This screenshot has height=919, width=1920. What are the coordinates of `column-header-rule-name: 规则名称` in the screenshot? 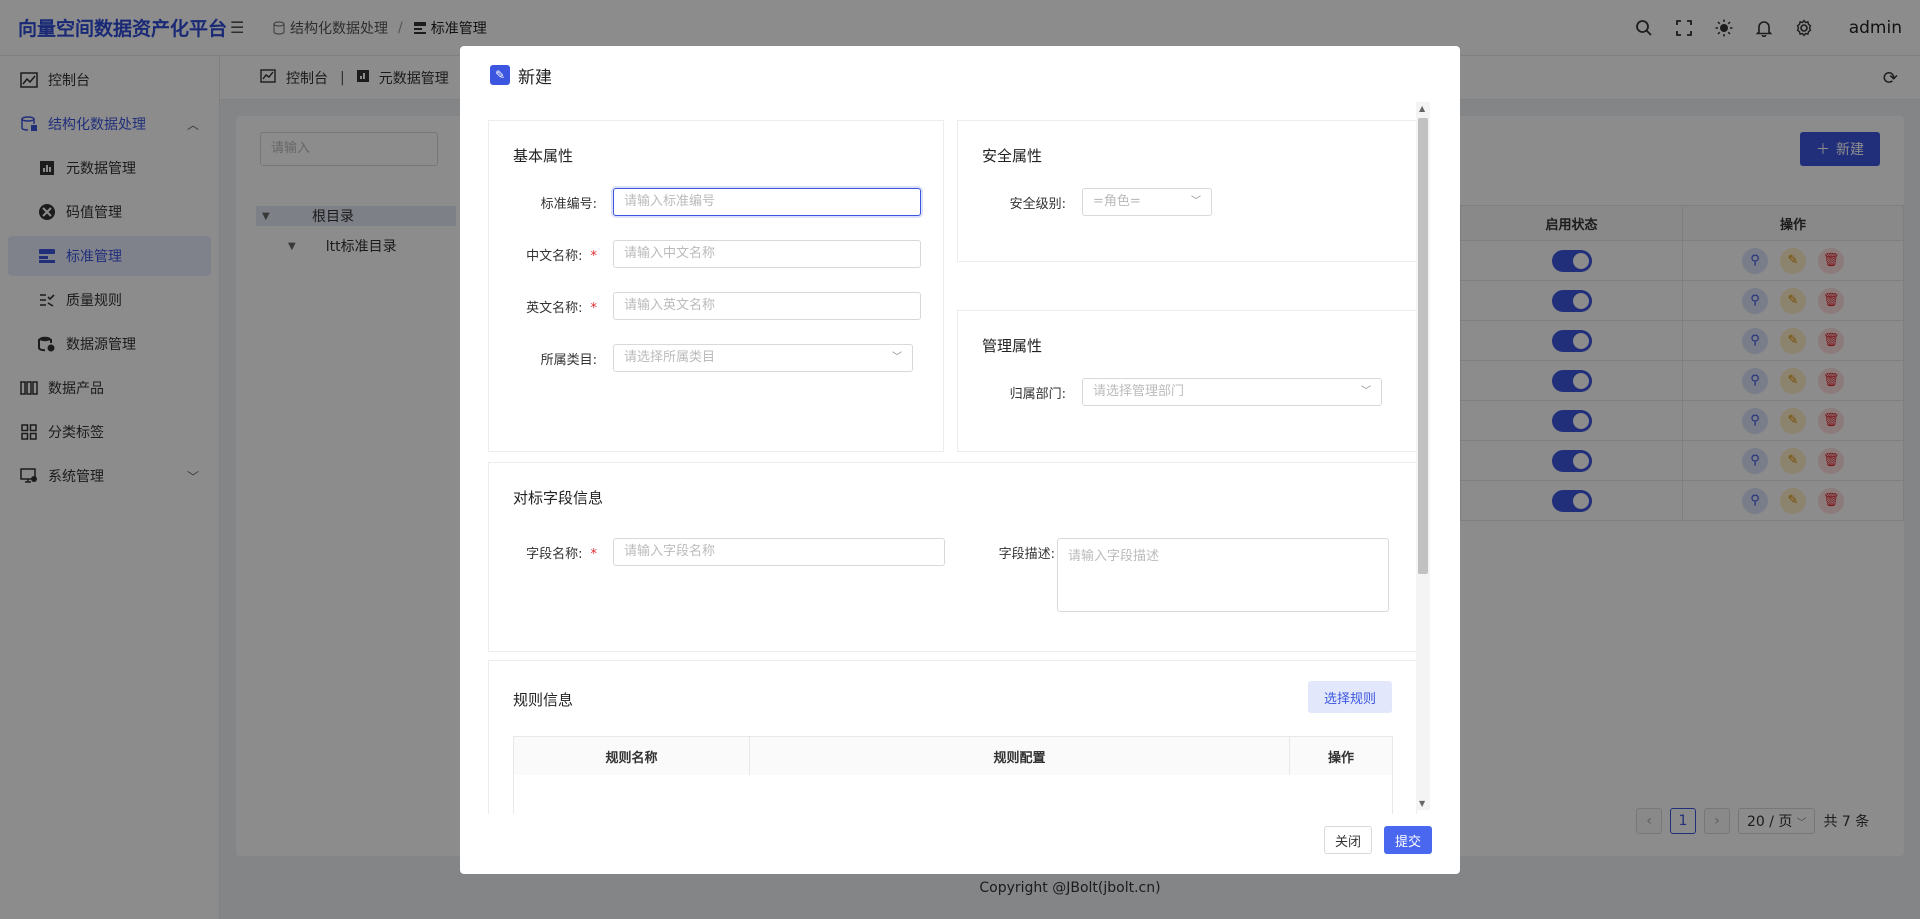 It's located at (632, 756).